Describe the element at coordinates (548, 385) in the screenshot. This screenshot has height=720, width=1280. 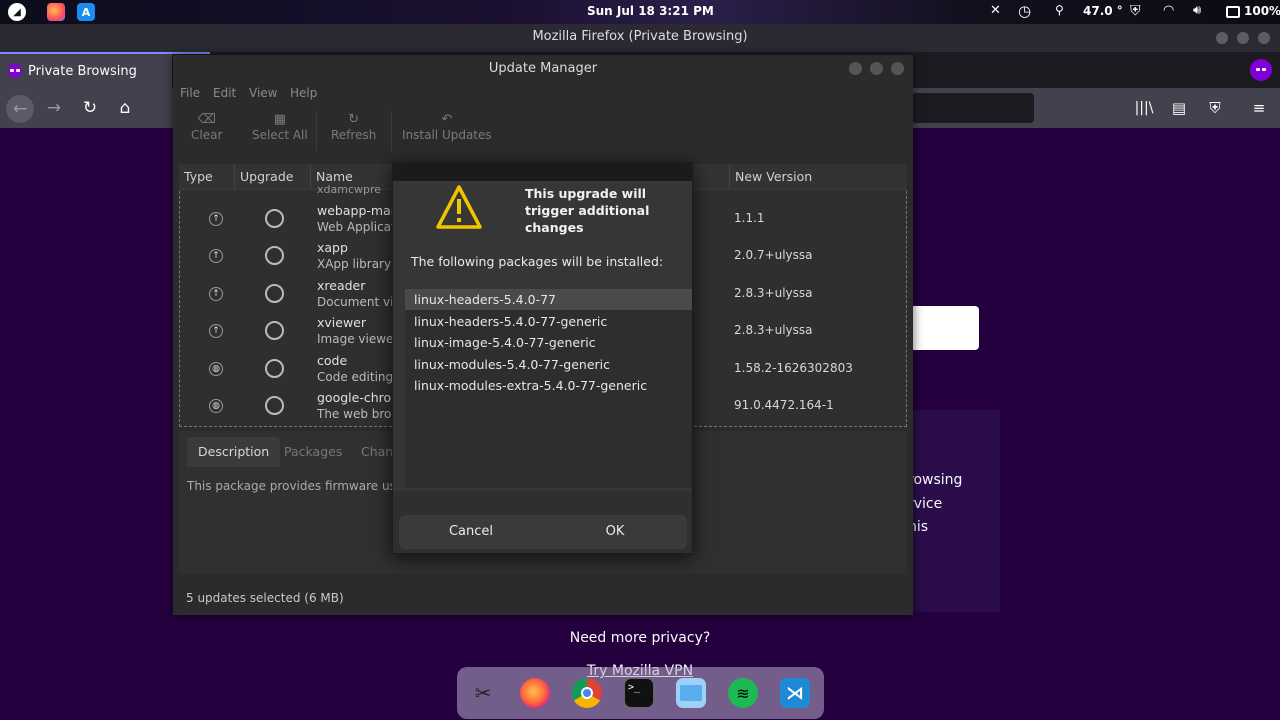
I see `list-item: linux-modules-extra-5.4.0-77-generic` at that location.